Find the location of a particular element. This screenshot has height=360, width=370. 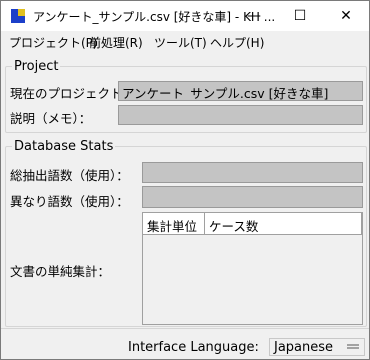

menu-tools: ツール(T) is located at coordinates (180, 42).